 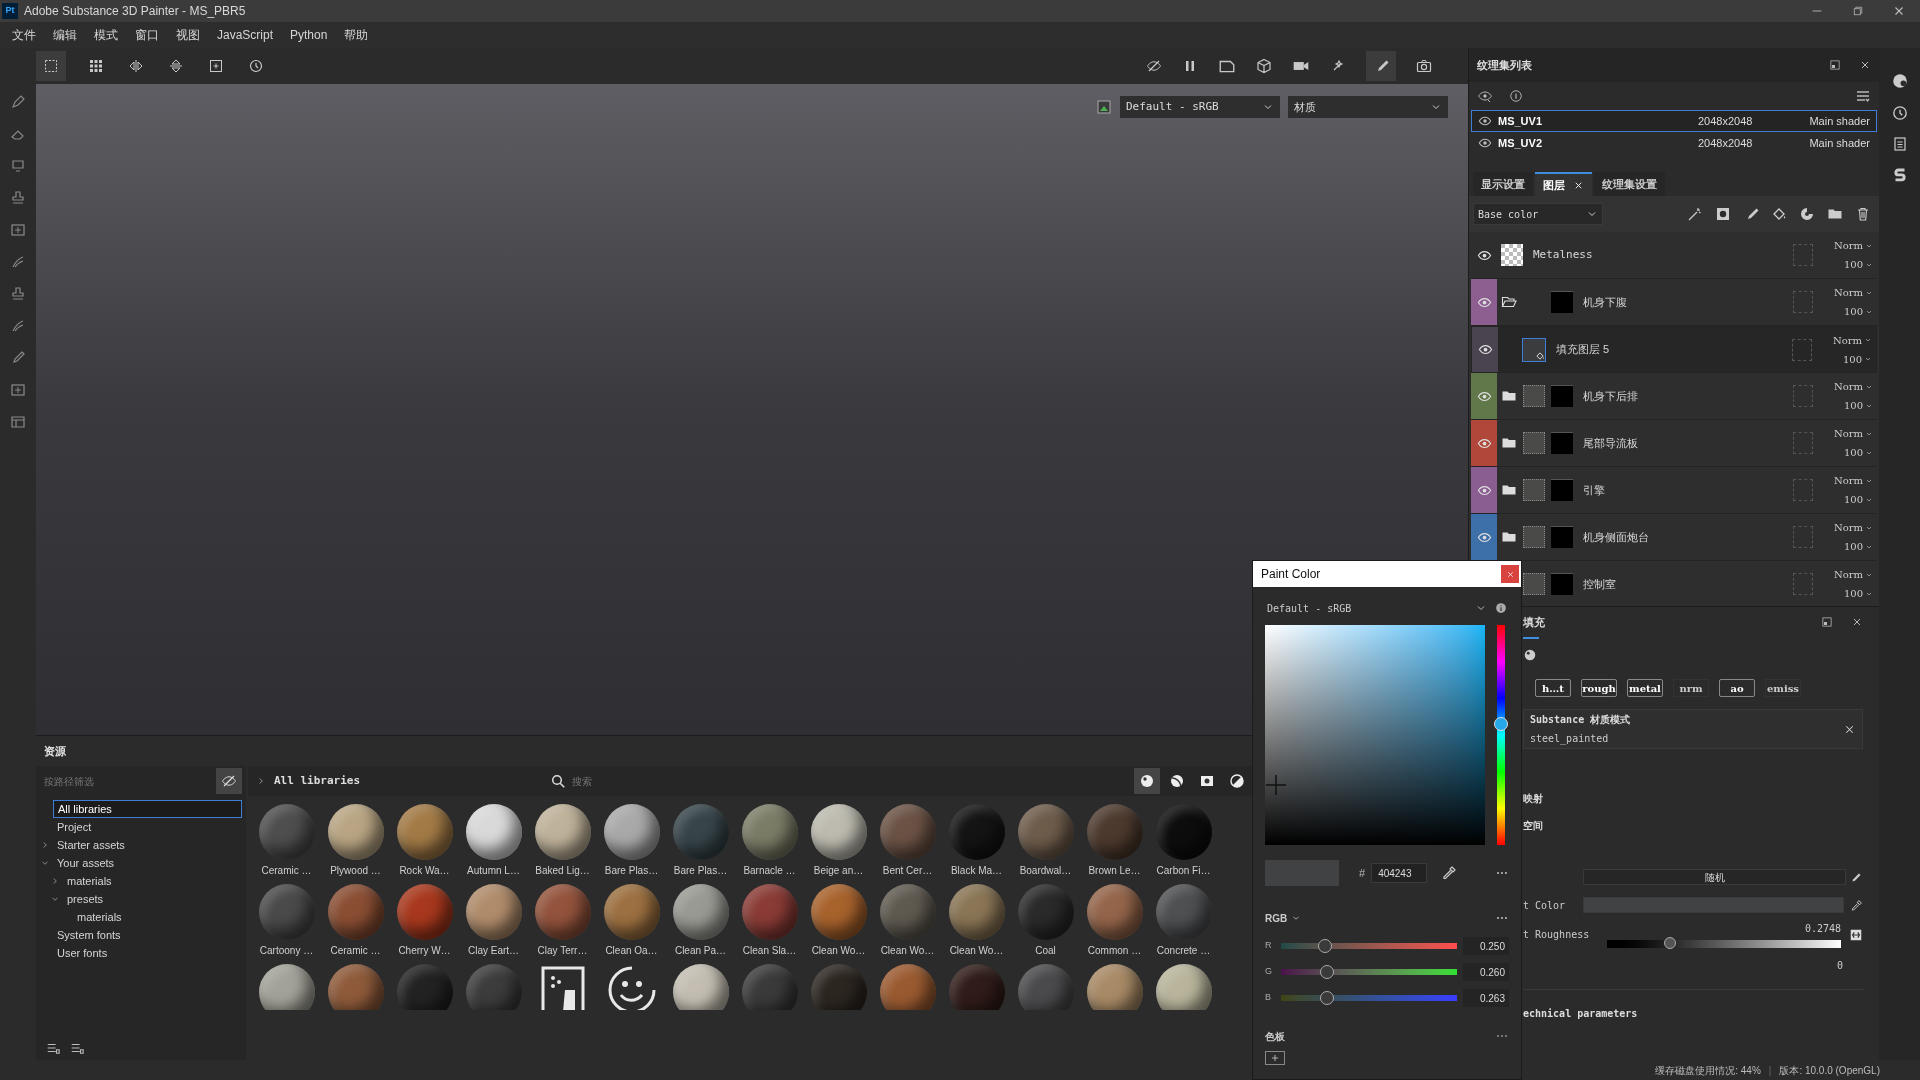 What do you see at coordinates (1865, 65) in the screenshot?
I see `close-icon` at bounding box center [1865, 65].